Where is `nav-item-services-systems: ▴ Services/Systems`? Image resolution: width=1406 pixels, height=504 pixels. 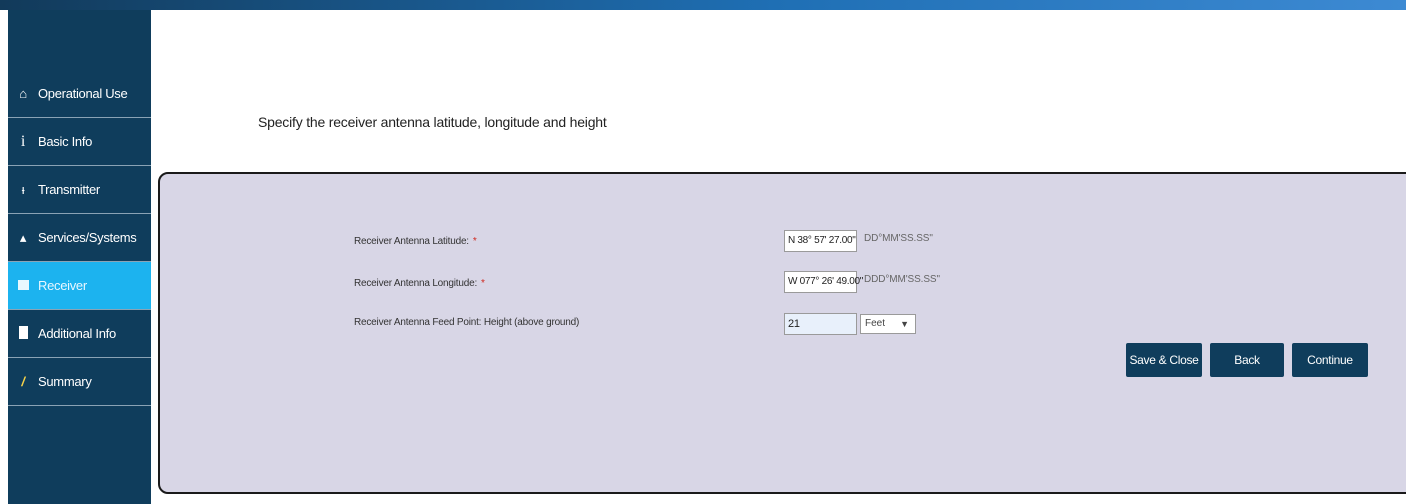
nav-item-services-systems: ▴ Services/Systems is located at coordinates (79, 238).